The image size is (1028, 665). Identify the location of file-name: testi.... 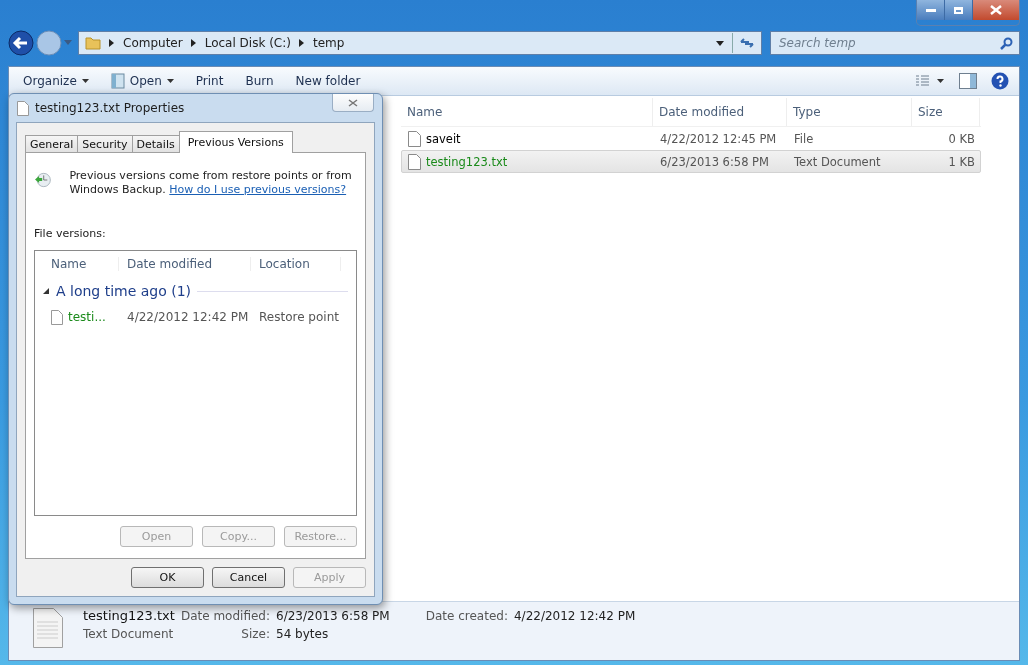
(87, 317).